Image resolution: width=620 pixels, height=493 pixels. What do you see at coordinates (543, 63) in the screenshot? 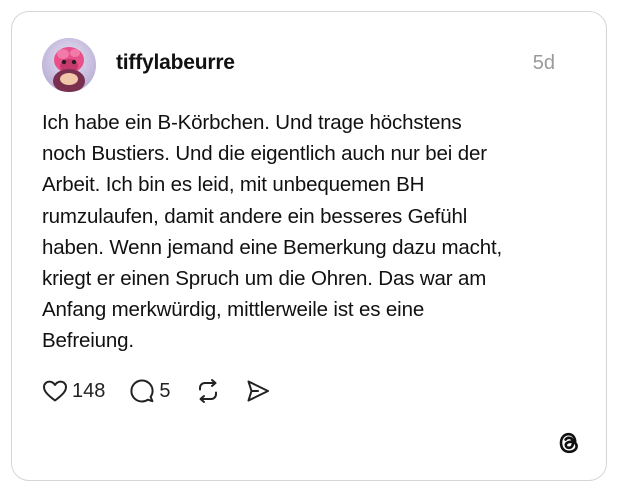
I see `post-timestamp: 5d` at bounding box center [543, 63].